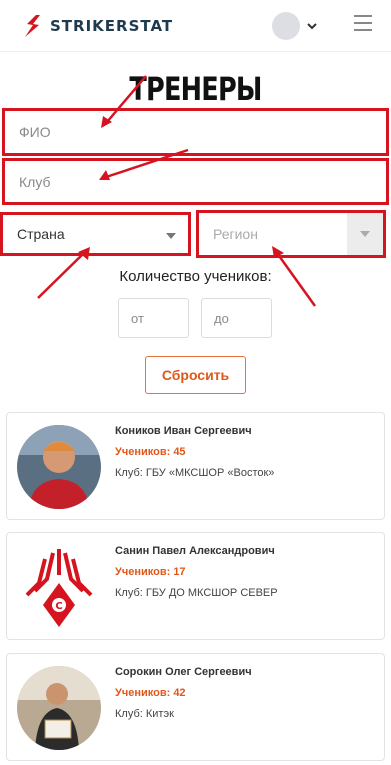  Describe the element at coordinates (41, 234) in the screenshot. I see `country-select-label: Страна` at that location.